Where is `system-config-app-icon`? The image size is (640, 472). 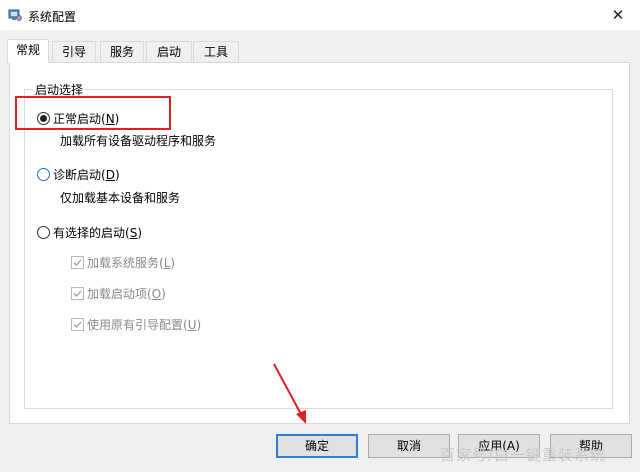 system-config-app-icon is located at coordinates (15, 15).